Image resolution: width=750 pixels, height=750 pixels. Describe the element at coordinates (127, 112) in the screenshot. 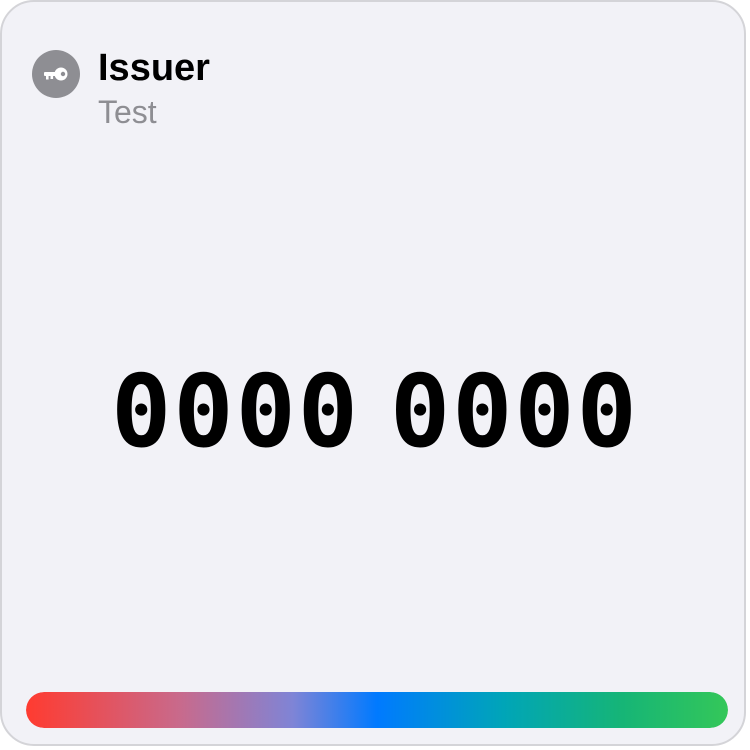

I see `account-name: Test` at that location.